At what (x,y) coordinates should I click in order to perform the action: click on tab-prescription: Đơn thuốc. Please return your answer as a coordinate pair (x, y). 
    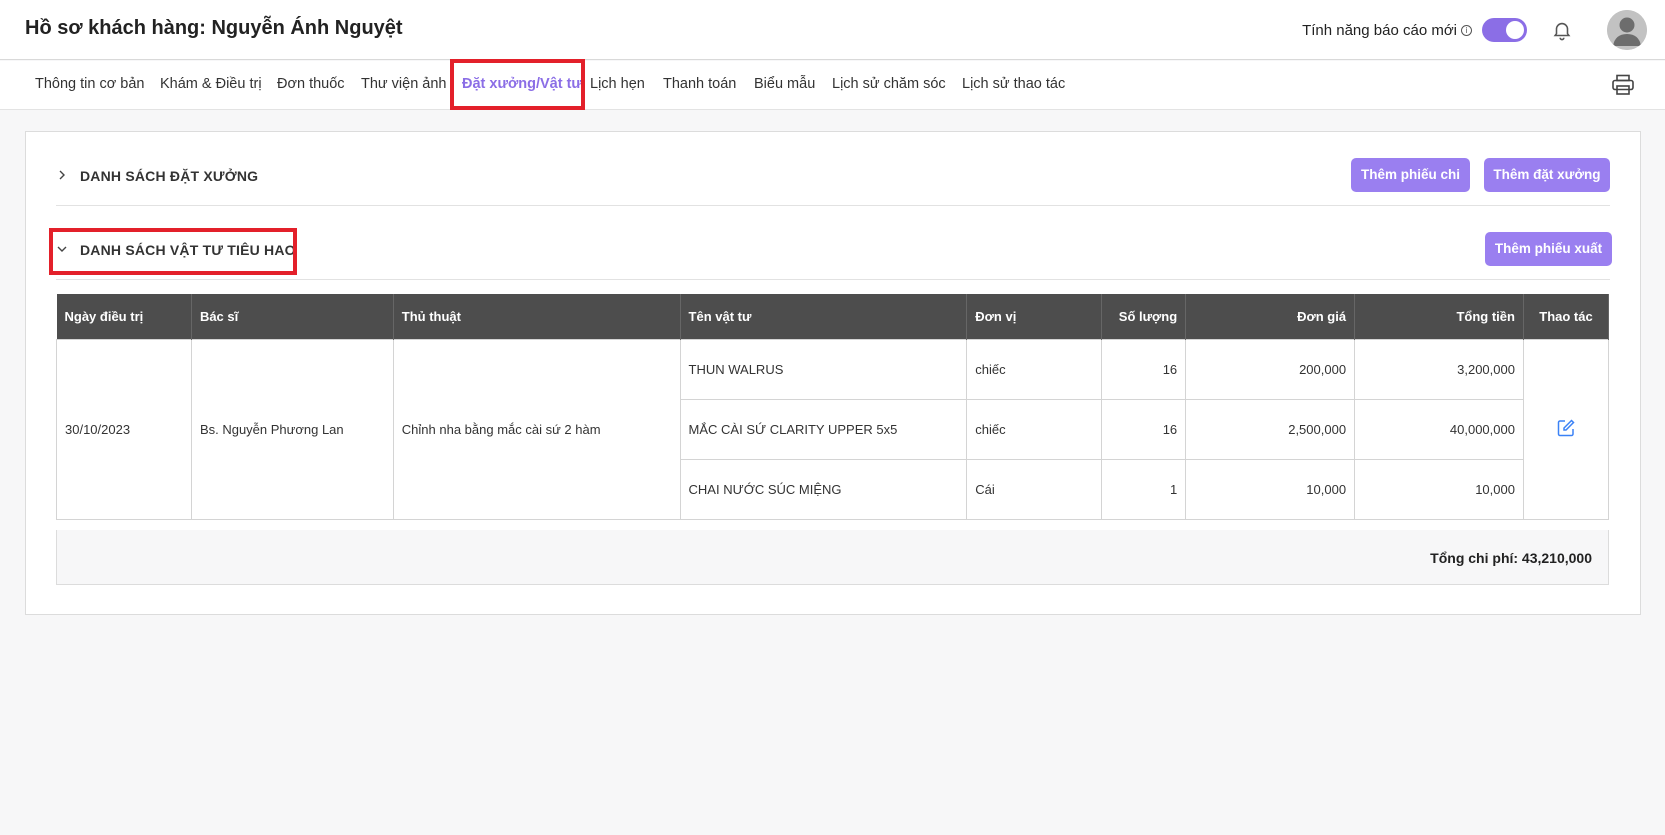
    Looking at the image, I should click on (311, 84).